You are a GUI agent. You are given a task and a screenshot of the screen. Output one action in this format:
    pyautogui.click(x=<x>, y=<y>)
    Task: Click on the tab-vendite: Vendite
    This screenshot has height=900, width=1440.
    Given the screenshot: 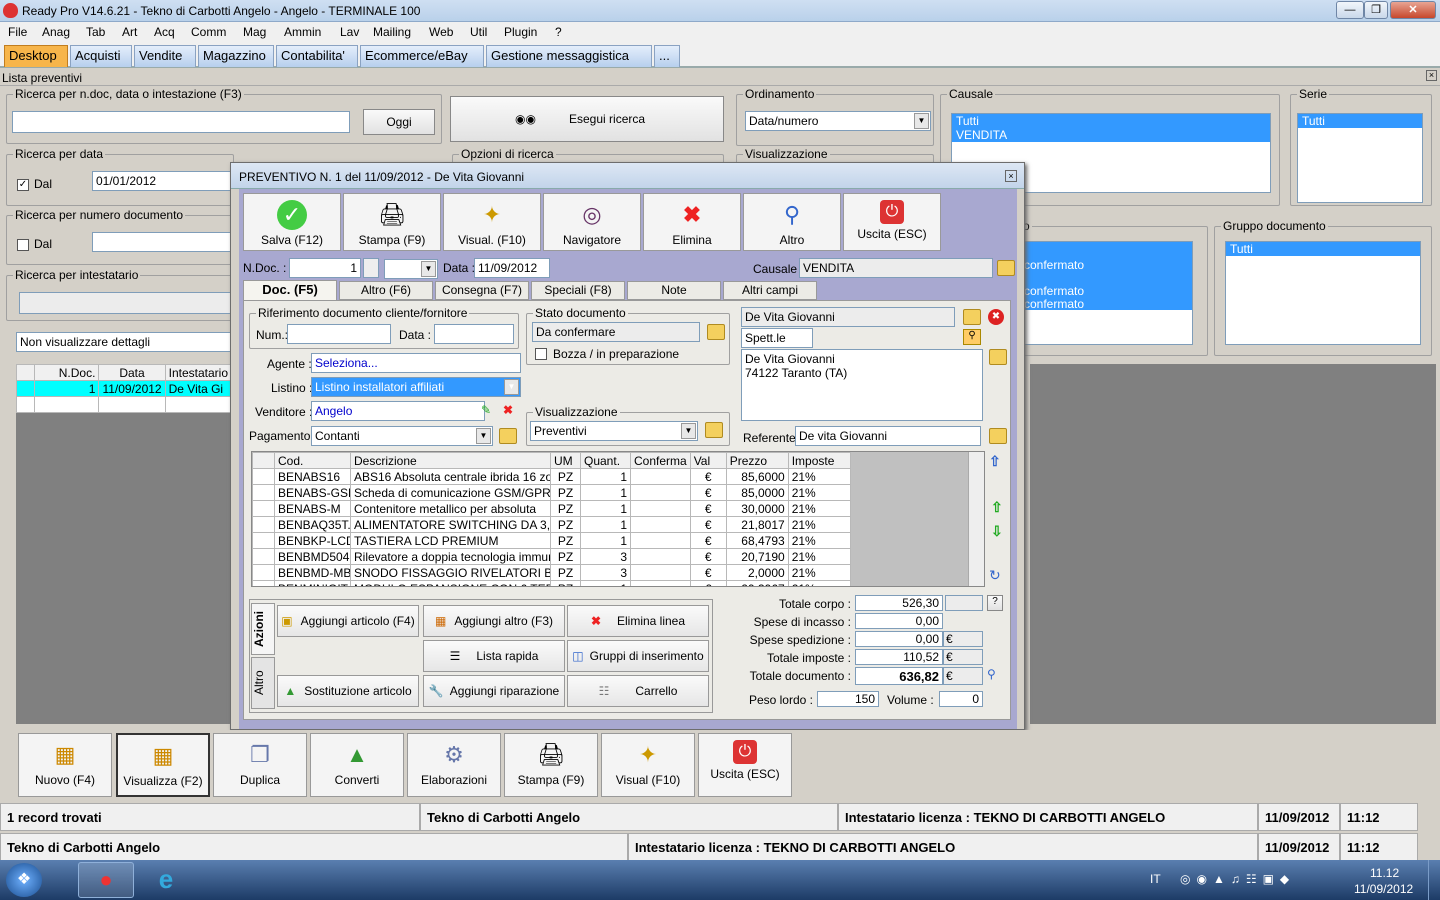 What is the action you would take?
    pyautogui.click(x=165, y=56)
    